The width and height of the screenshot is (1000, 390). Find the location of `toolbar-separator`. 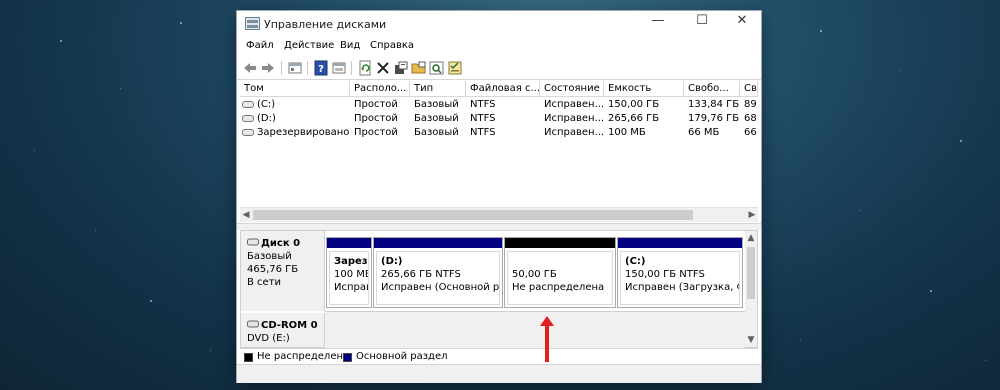

toolbar-separator is located at coordinates (351, 68).